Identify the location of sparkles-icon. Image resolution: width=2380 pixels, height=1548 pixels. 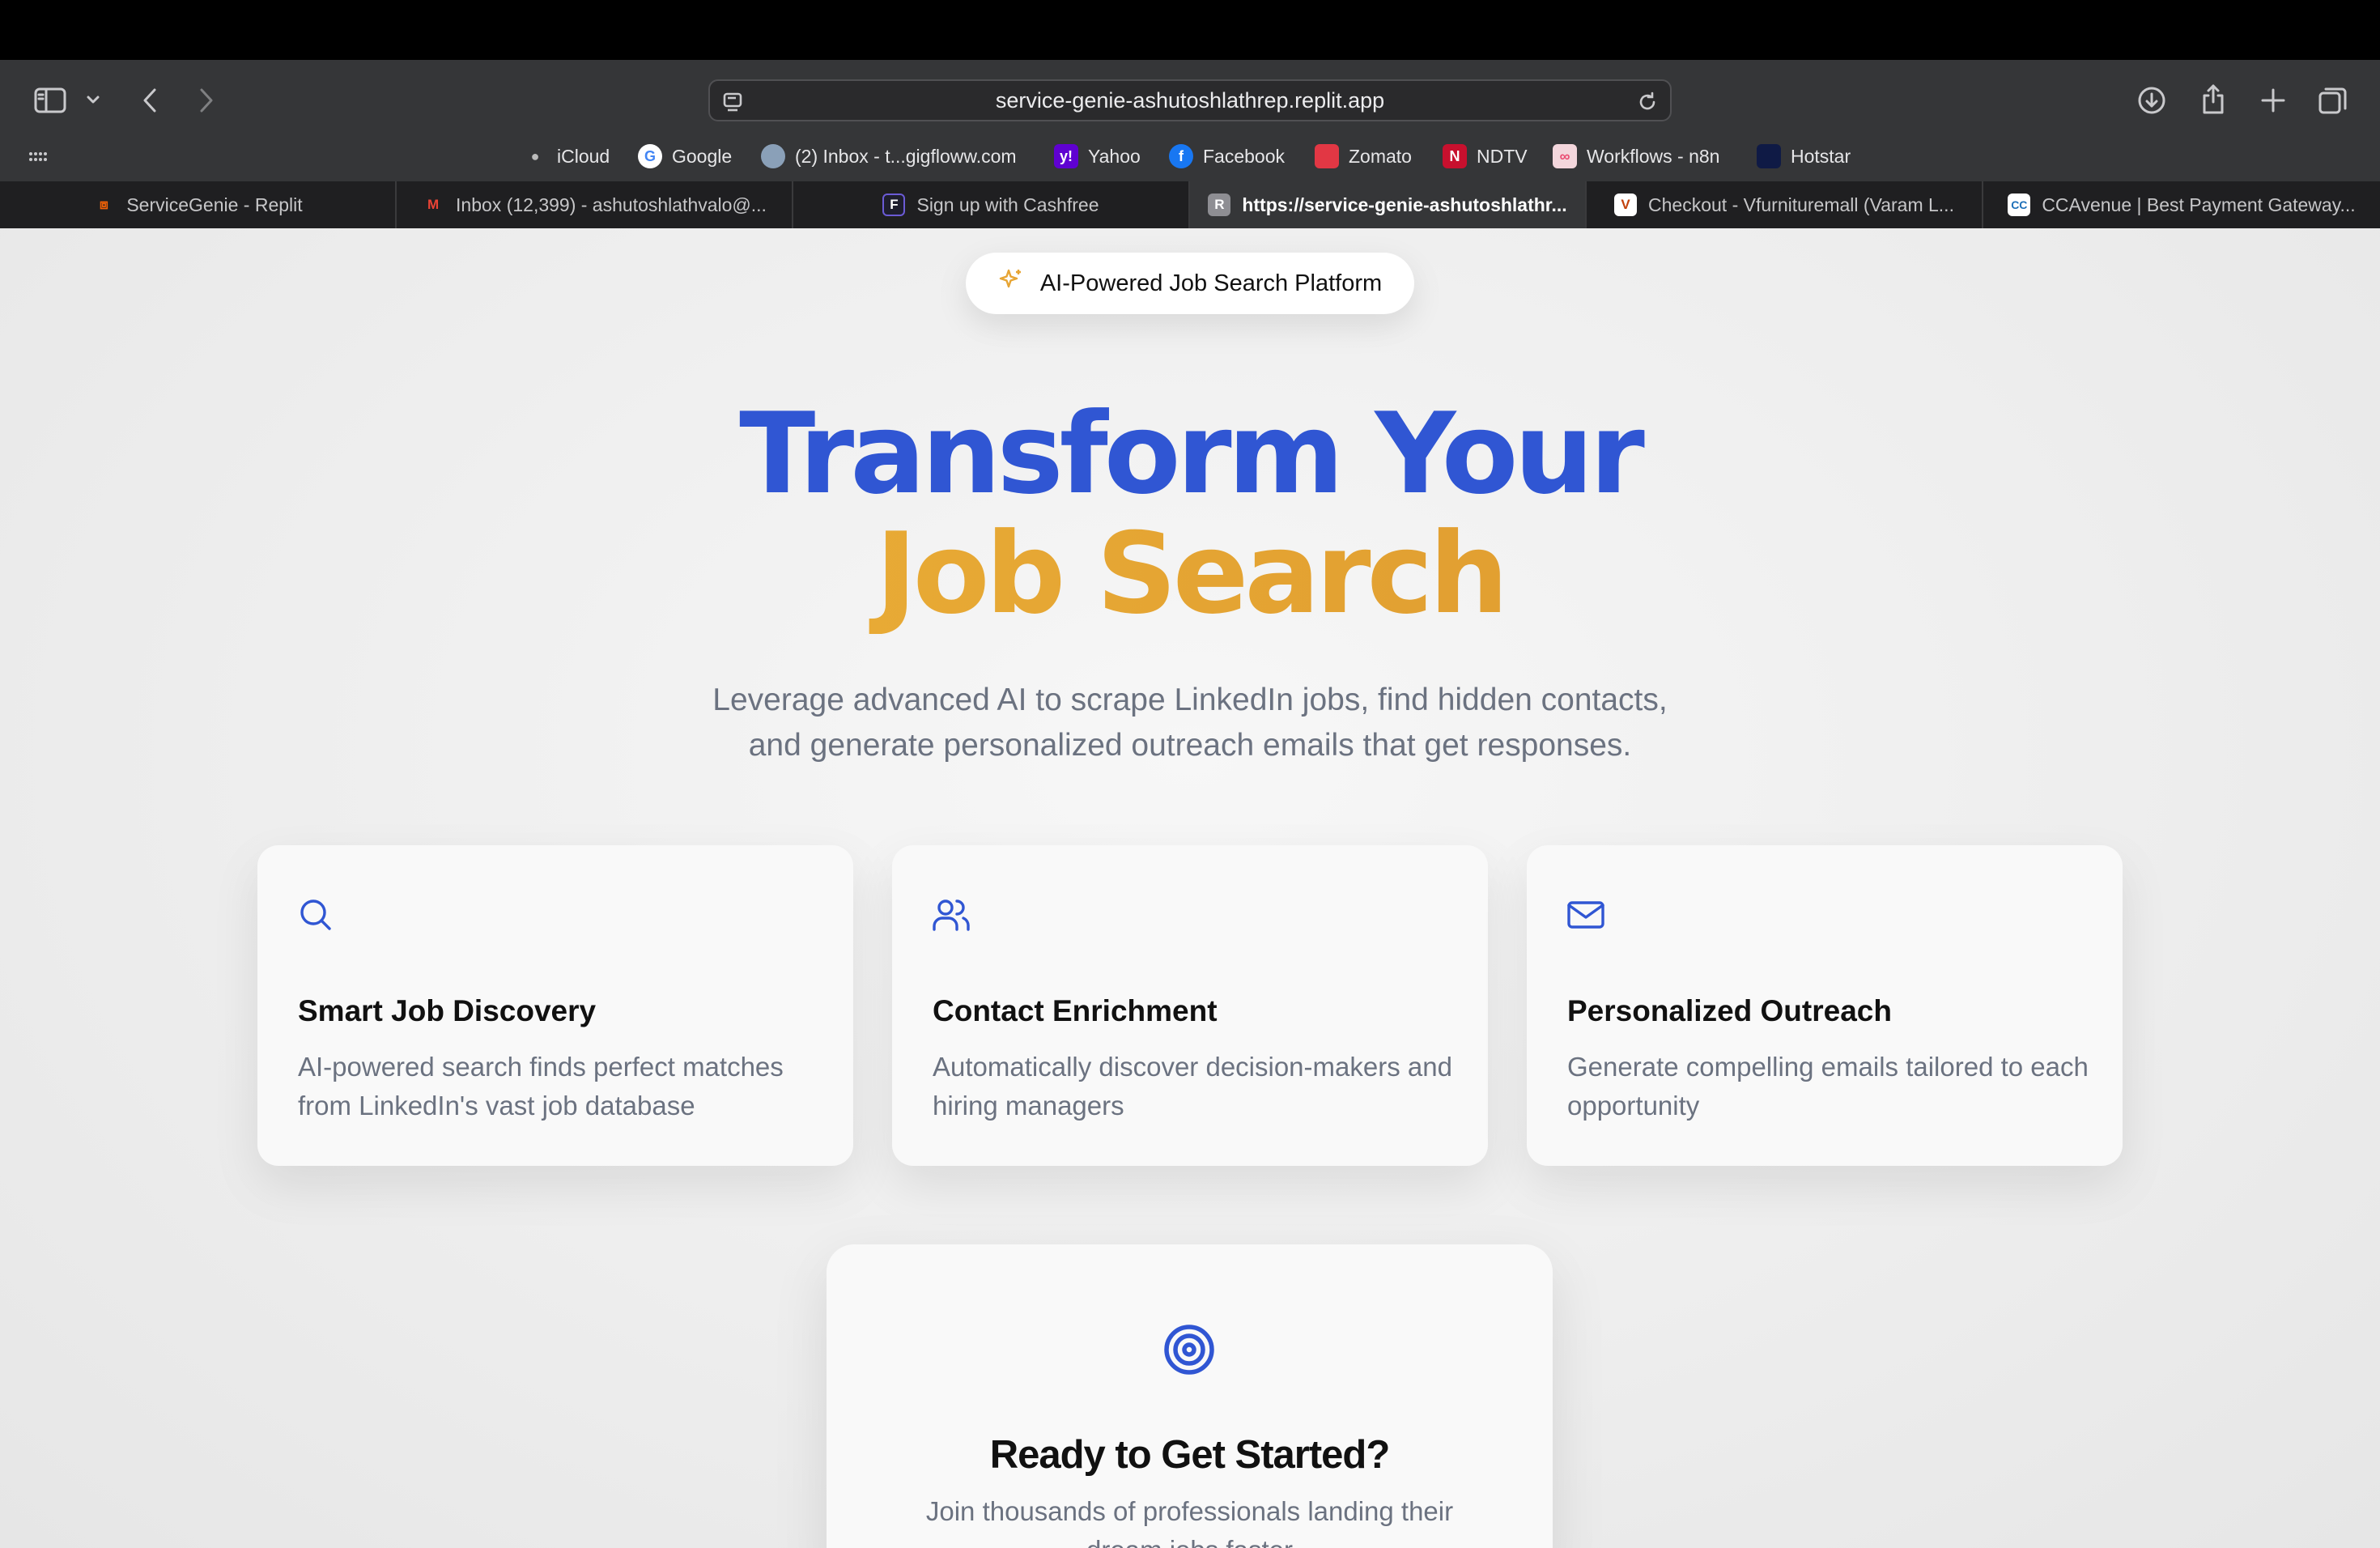
(1011, 283).